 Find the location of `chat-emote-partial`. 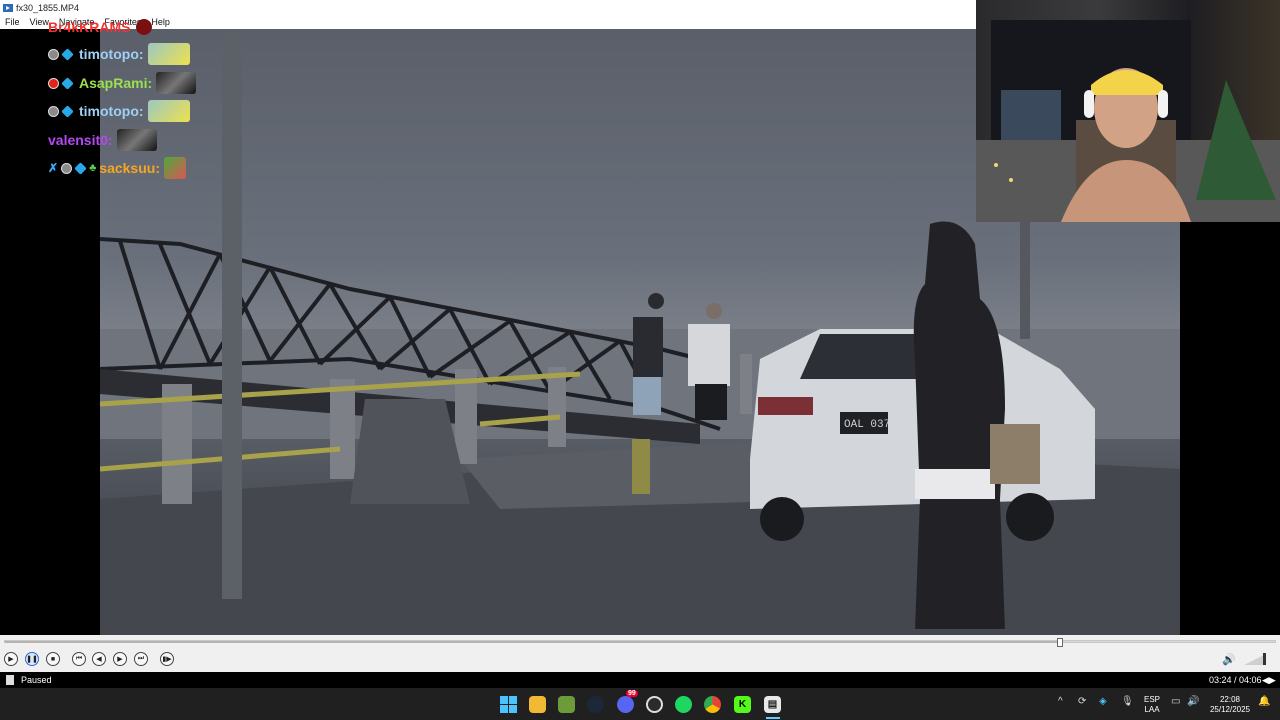

chat-emote-partial is located at coordinates (144, 27).